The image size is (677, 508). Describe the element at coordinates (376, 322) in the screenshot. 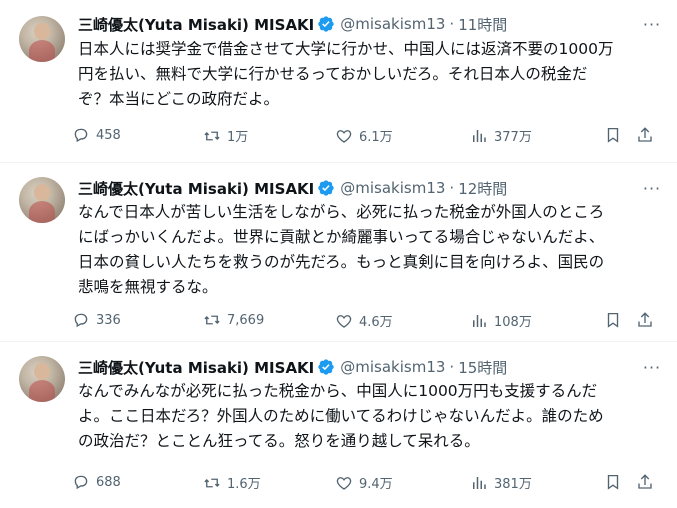

I see `like-count: 4.6万` at that location.